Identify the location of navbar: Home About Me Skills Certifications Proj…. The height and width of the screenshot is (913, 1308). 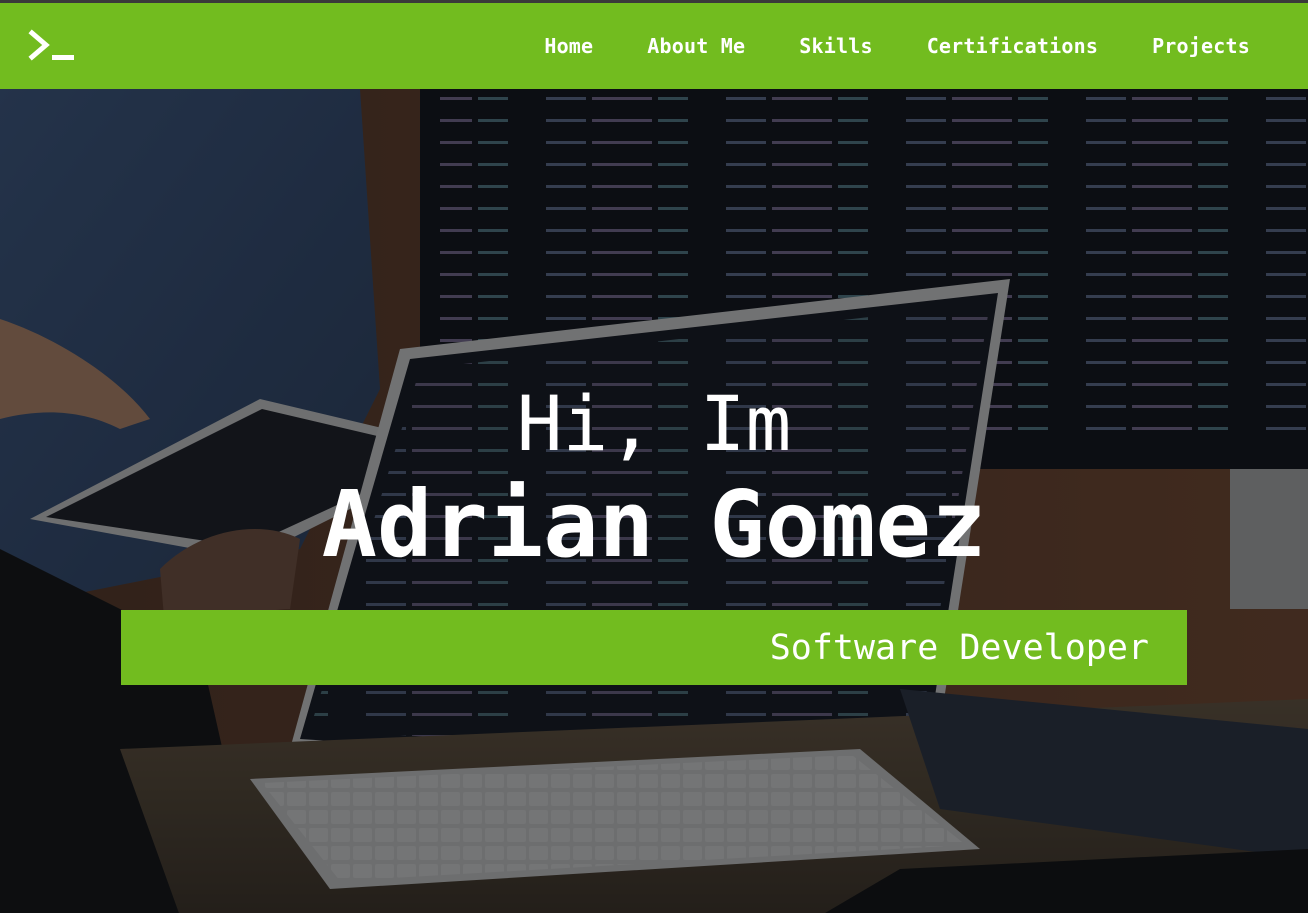
(654, 46).